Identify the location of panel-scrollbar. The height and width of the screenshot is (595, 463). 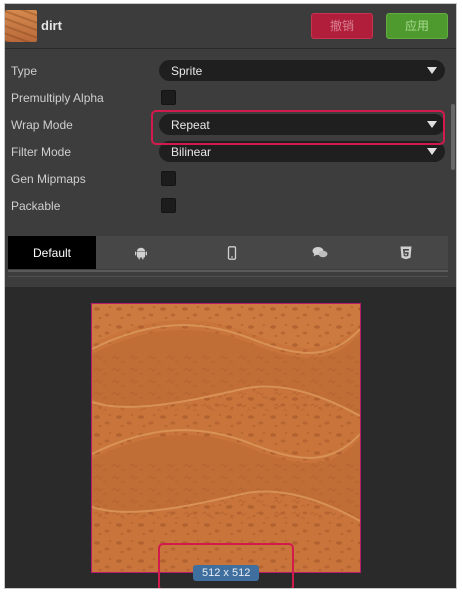
(453, 137).